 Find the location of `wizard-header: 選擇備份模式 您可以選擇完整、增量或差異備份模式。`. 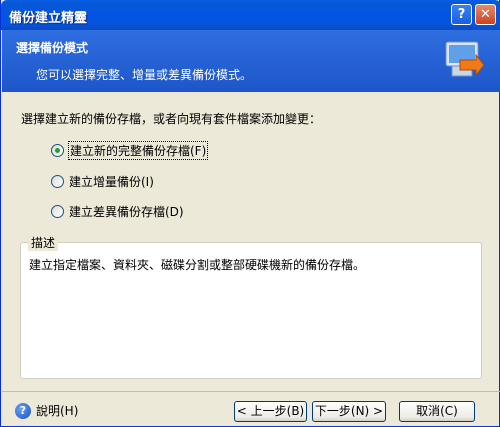

wizard-header: 選擇備份模式 您可以選擇完整、增量或差異備份模式。 is located at coordinates (251, 61).